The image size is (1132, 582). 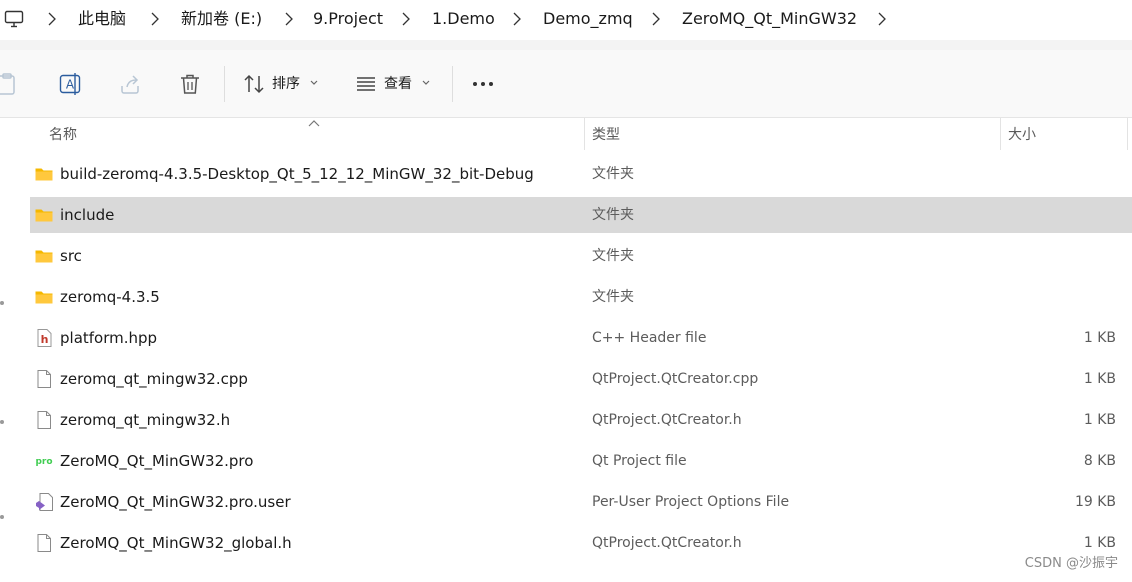 What do you see at coordinates (102, 19) in the screenshot?
I see `breadcrumb-item: 此电脑` at bounding box center [102, 19].